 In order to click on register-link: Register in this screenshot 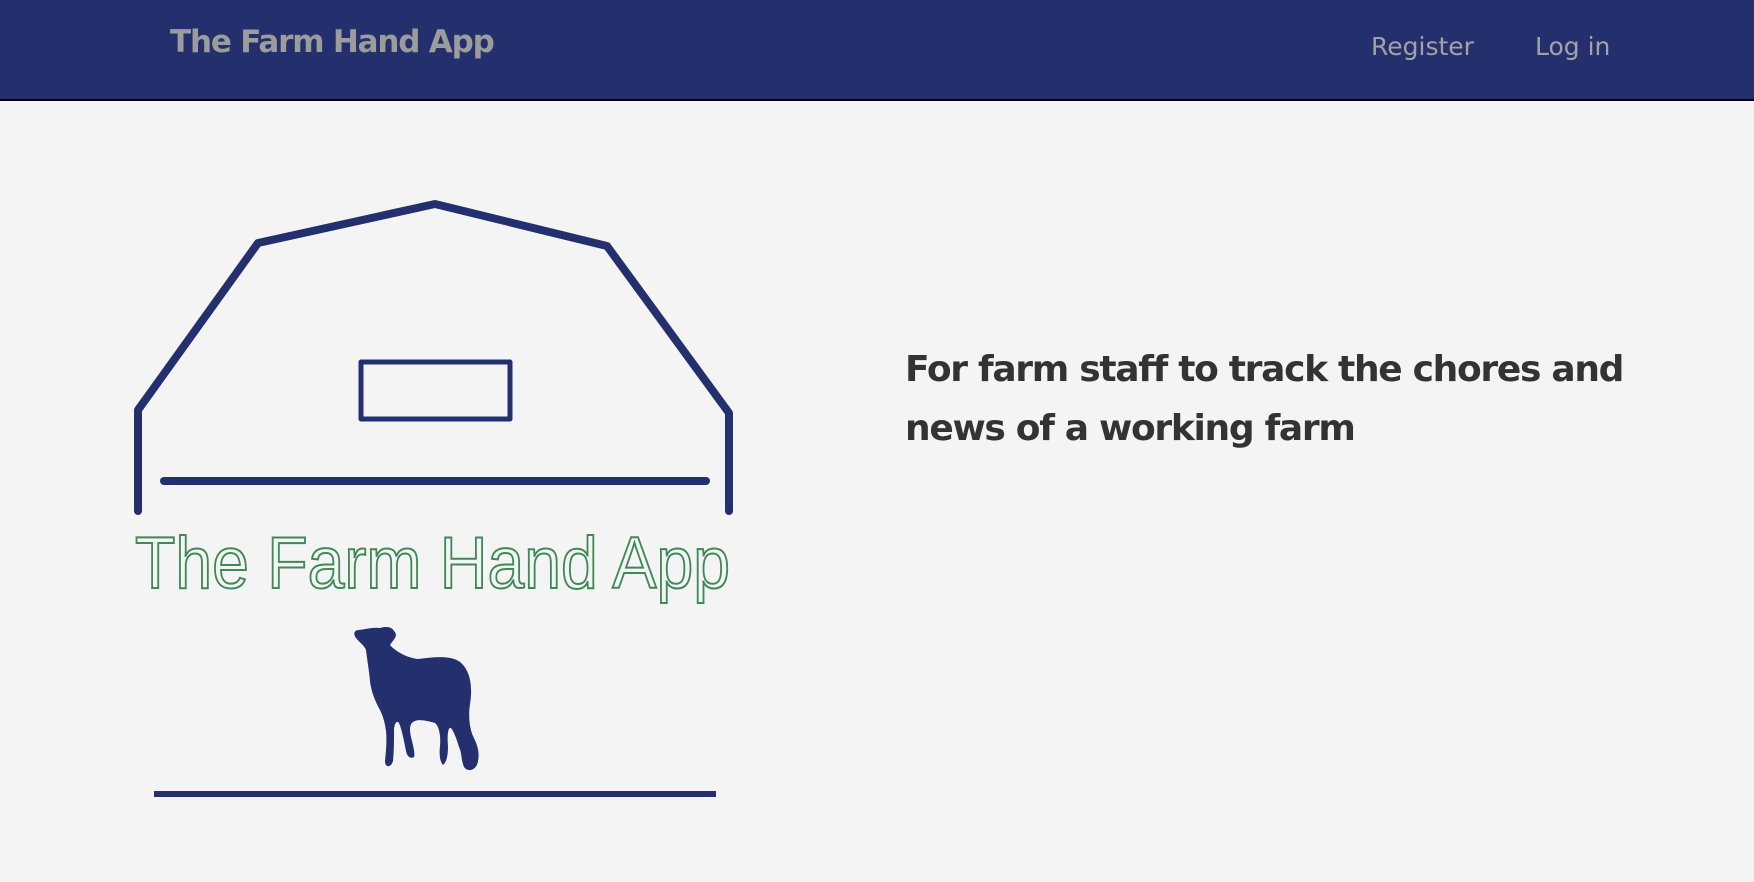, I will do `click(1422, 46)`.